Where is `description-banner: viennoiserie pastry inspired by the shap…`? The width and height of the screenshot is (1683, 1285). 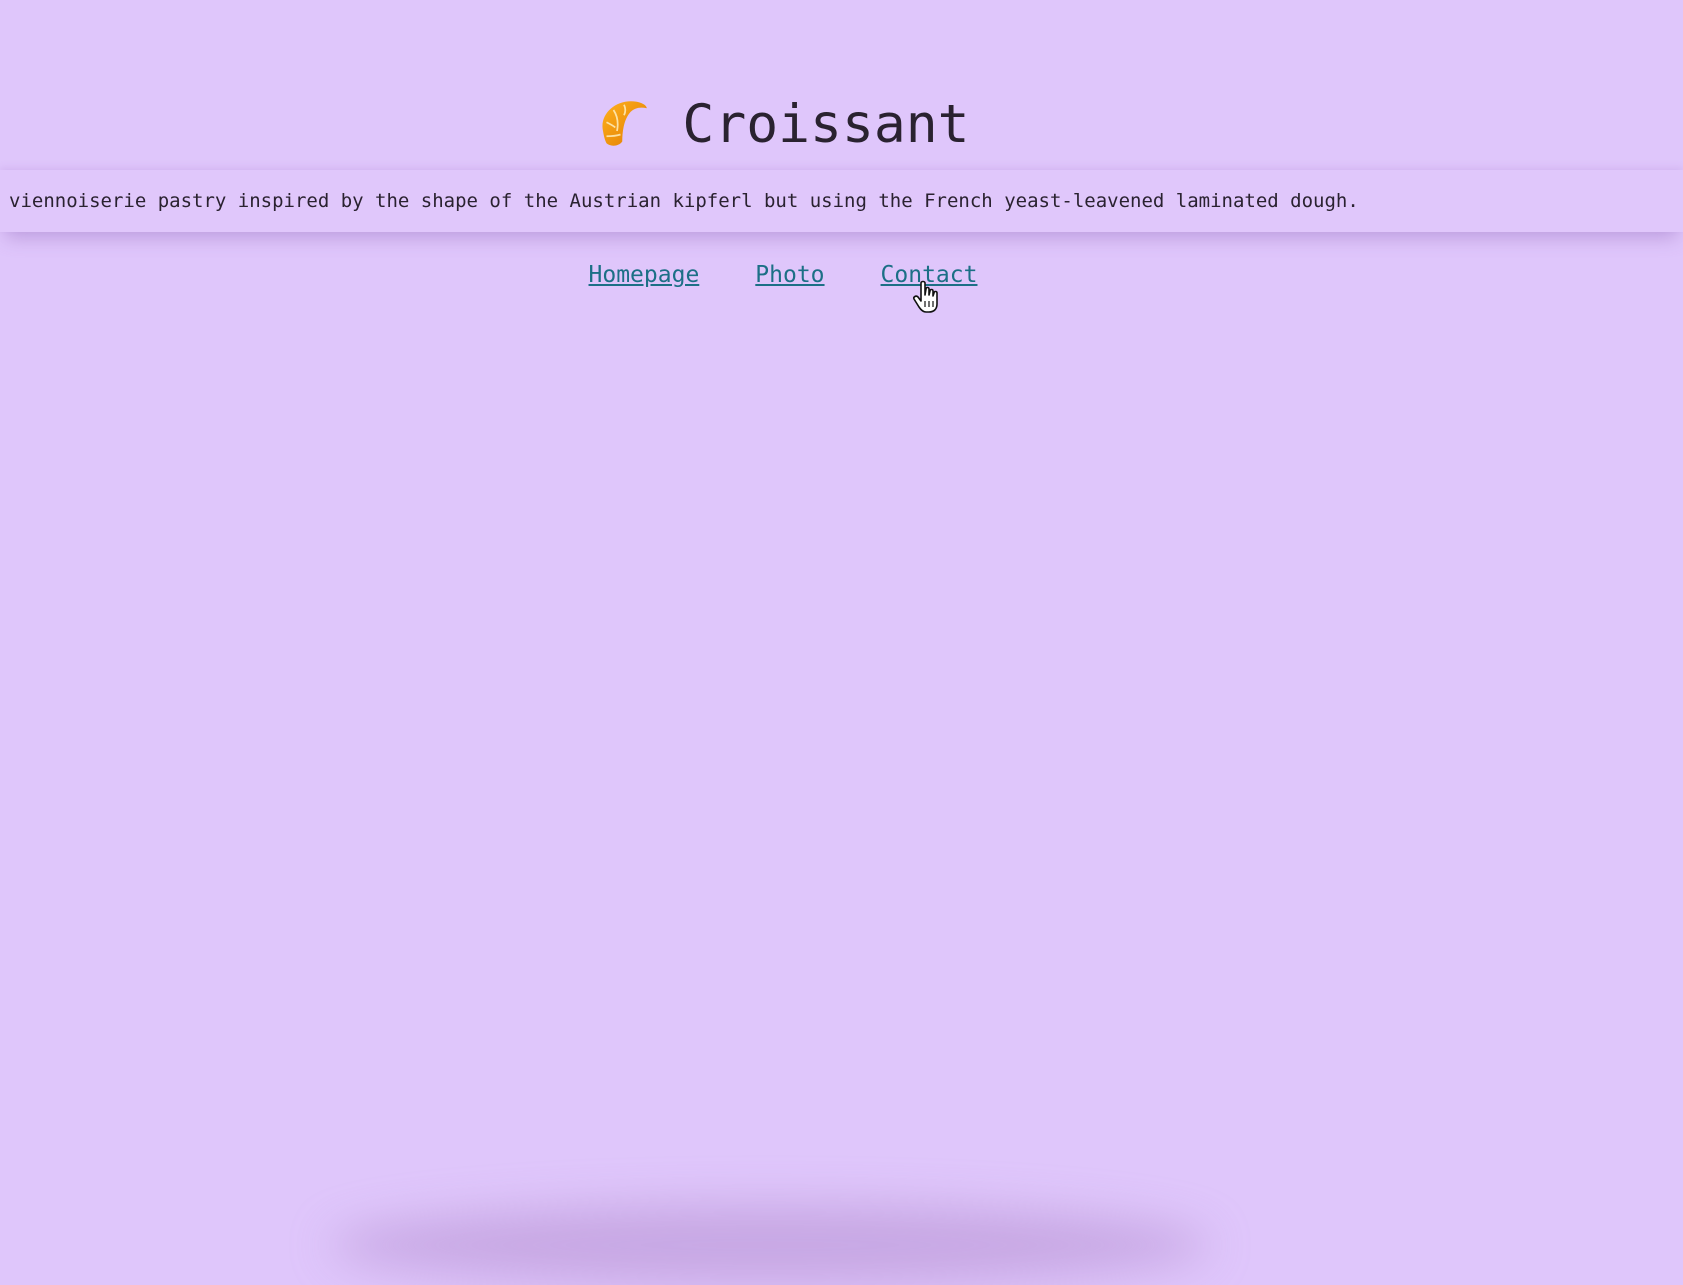 description-banner: viennoiserie pastry inspired by the shap… is located at coordinates (841, 201).